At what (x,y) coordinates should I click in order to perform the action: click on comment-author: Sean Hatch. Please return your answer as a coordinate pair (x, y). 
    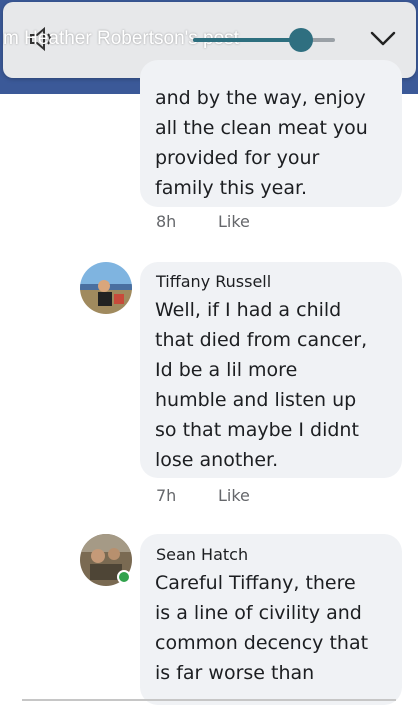
    Looking at the image, I should click on (202, 554).